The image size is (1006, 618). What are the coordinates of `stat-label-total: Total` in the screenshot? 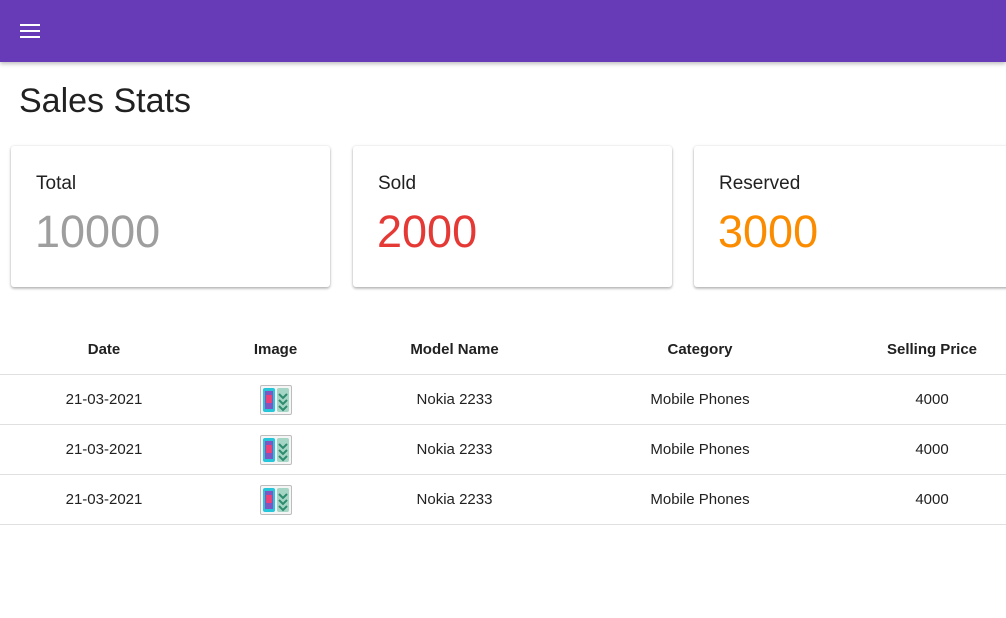 It's located at (56, 183).